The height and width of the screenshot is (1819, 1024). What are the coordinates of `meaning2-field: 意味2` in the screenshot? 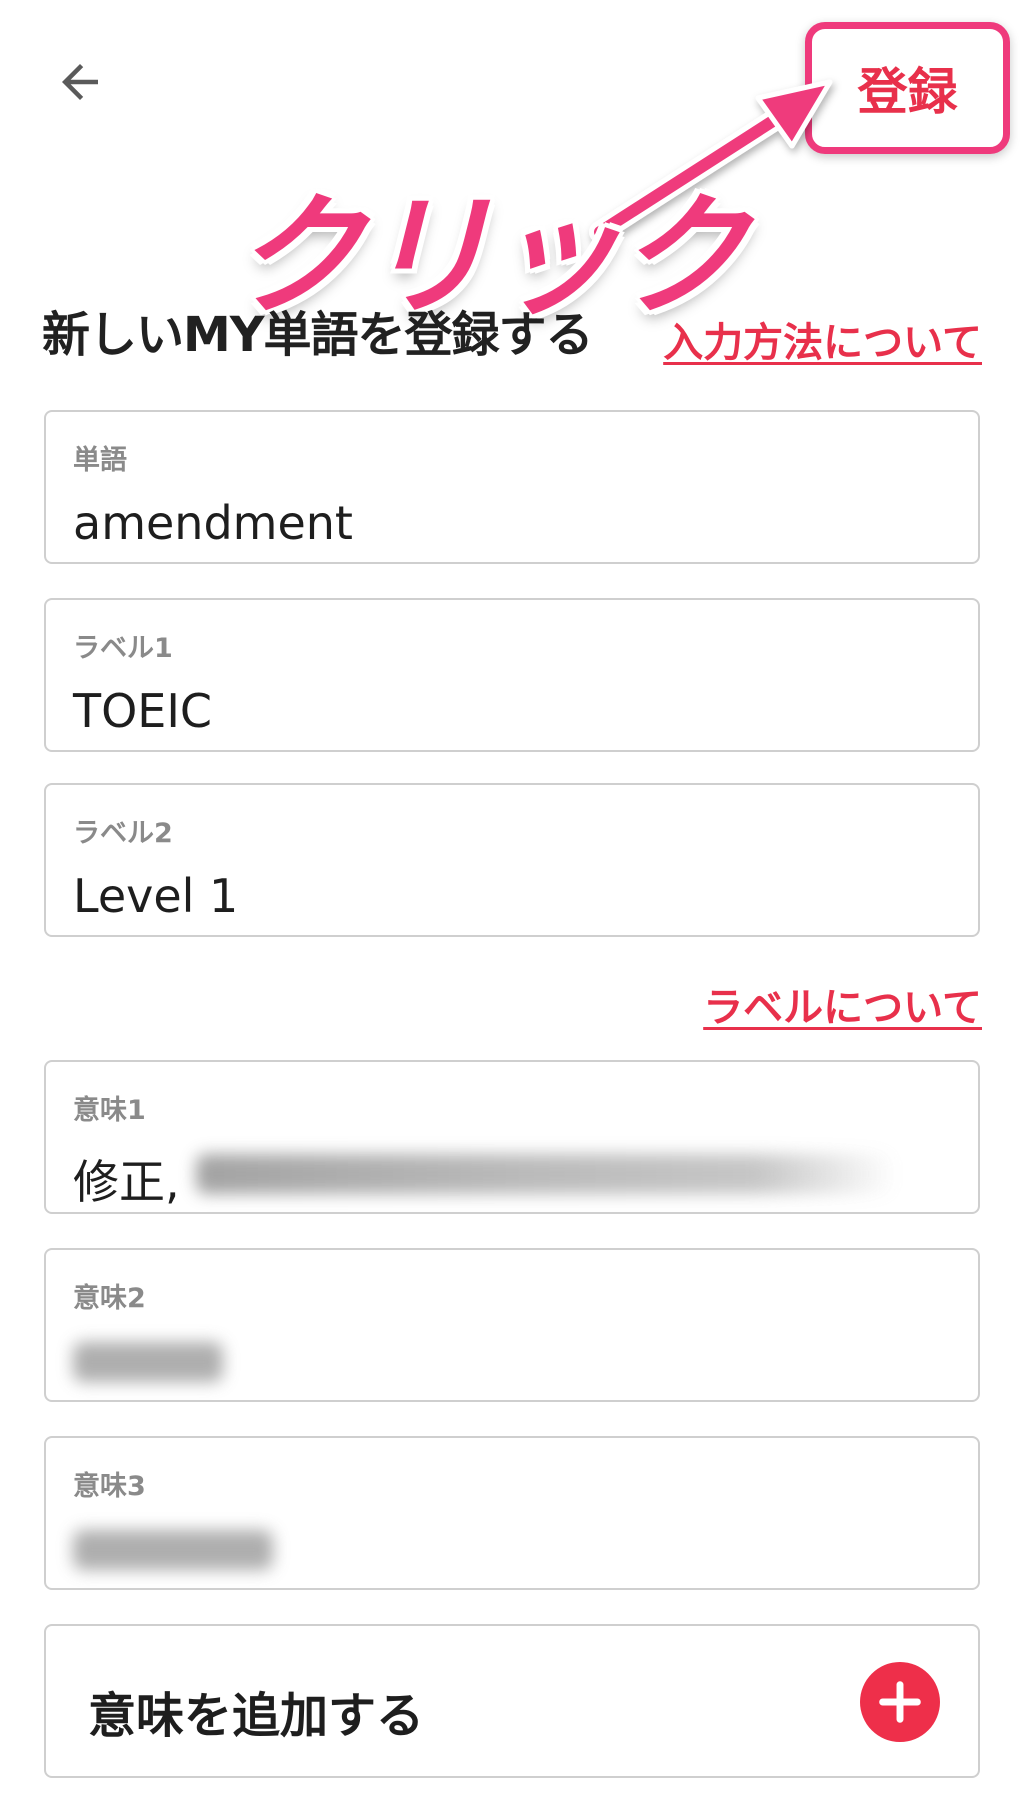 It's located at (512, 1325).